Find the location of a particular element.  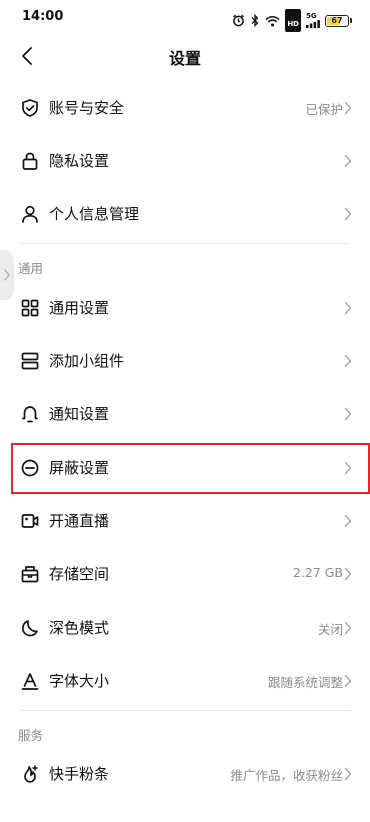

side-panel-handle is located at coordinates (7, 275).